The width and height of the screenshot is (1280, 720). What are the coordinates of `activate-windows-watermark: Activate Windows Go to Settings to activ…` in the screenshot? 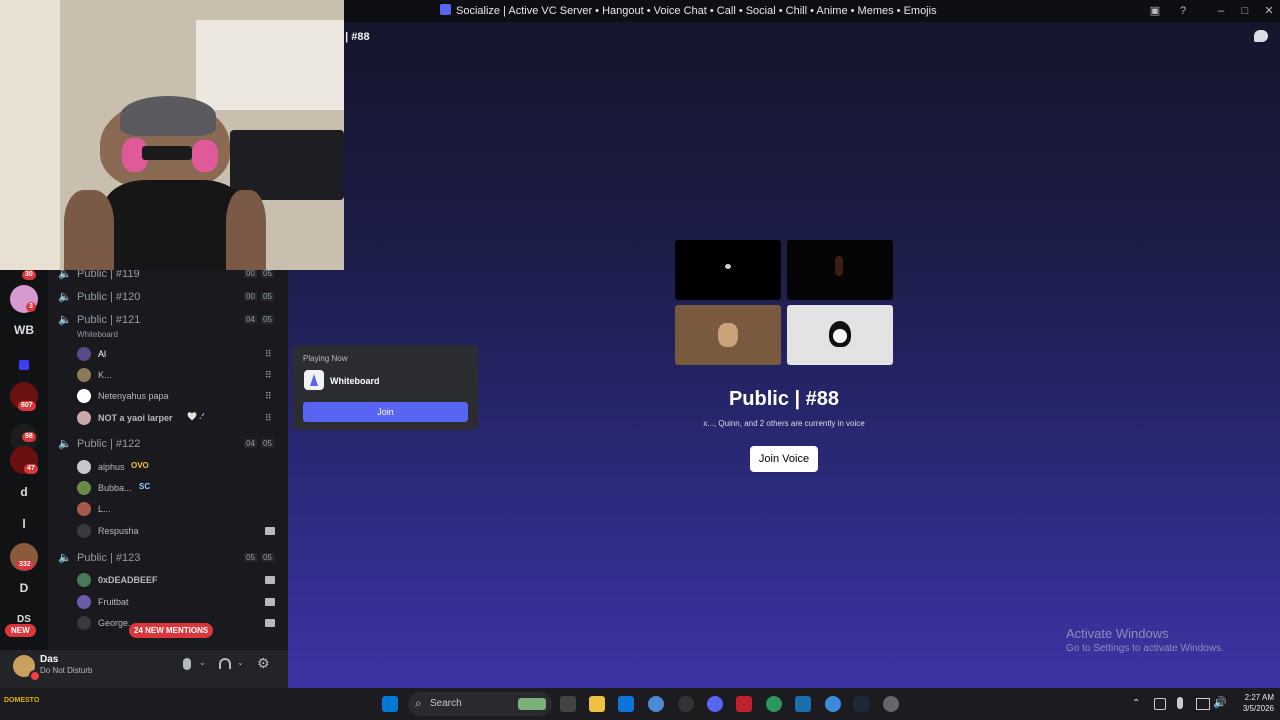 It's located at (1145, 640).